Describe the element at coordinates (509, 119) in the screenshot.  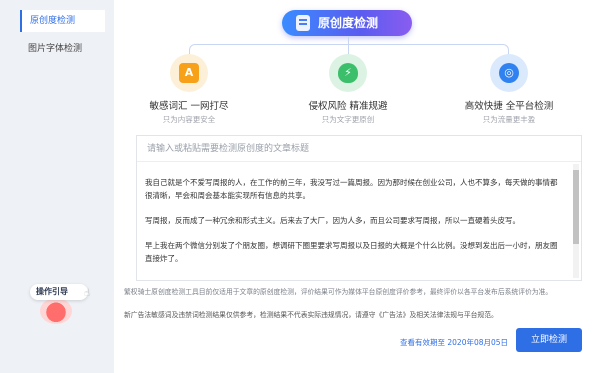
I see `feature-subtitle: 只为流量更丰盈` at that location.